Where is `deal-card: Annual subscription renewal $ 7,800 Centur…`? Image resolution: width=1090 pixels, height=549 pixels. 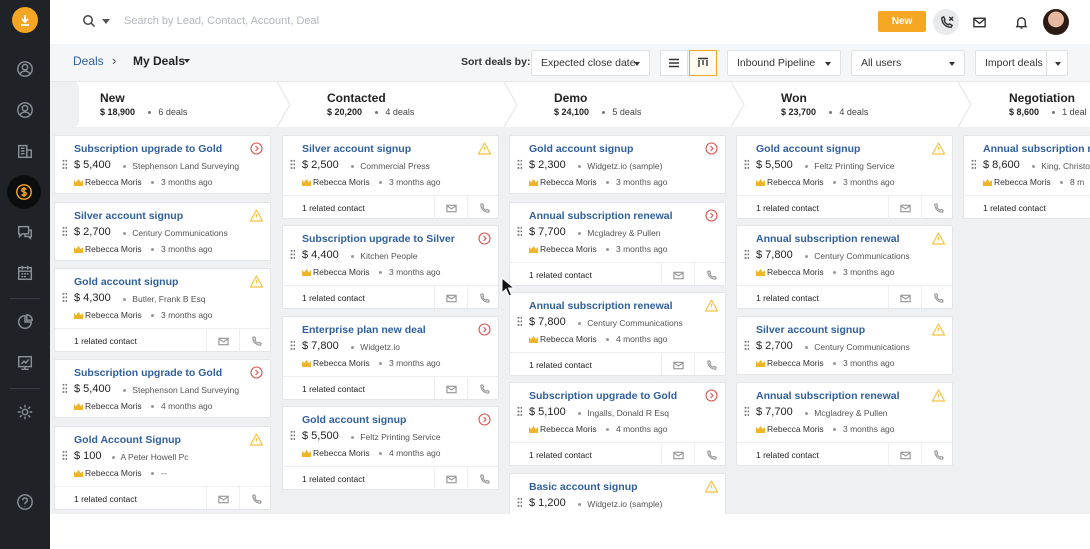 deal-card: Annual subscription renewal $ 7,800 Centur… is located at coordinates (618, 334).